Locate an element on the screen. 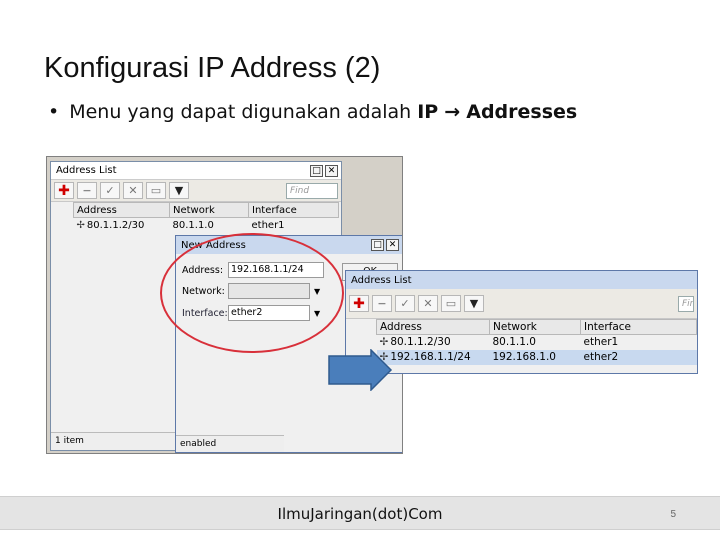 The height and width of the screenshot is (540, 720). table-row: ✢ 192.168.1.1/24 192.168.1.0 ether2 is located at coordinates (536, 357).